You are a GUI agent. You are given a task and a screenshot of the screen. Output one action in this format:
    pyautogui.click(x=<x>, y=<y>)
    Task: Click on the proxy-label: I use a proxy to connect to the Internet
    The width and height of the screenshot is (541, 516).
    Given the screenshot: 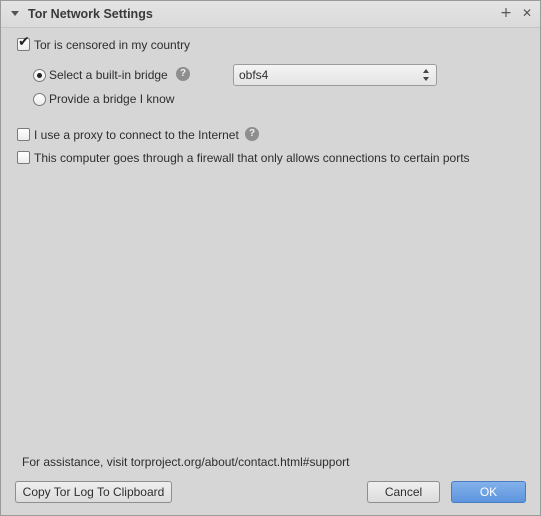 What is the action you would take?
    pyautogui.click(x=136, y=135)
    